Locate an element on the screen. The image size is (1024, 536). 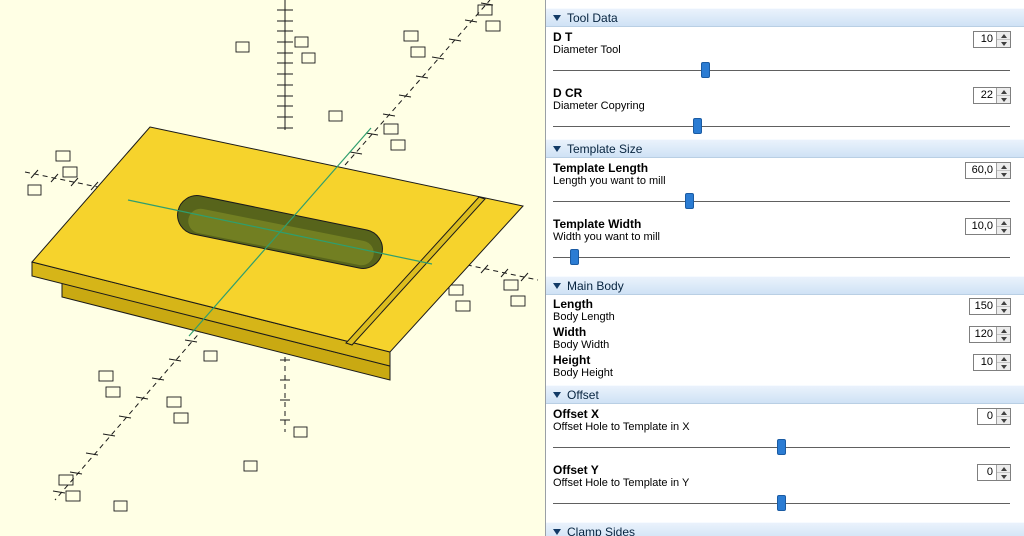
height-spinbox: 10 is located at coordinates (992, 362).